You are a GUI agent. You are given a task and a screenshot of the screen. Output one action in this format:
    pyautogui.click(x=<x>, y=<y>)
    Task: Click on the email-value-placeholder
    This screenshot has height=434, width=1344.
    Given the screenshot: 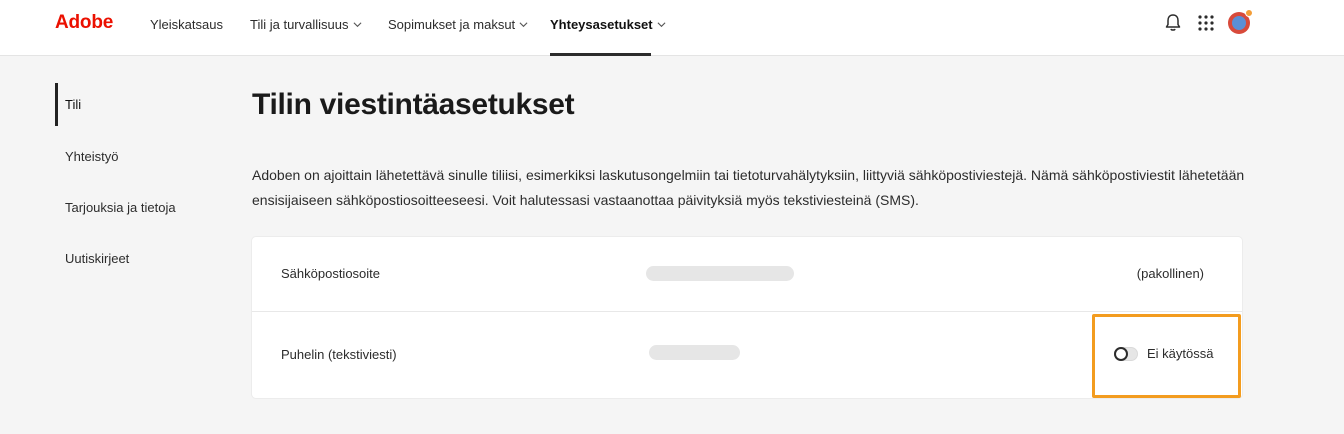 What is the action you would take?
    pyautogui.click(x=720, y=273)
    